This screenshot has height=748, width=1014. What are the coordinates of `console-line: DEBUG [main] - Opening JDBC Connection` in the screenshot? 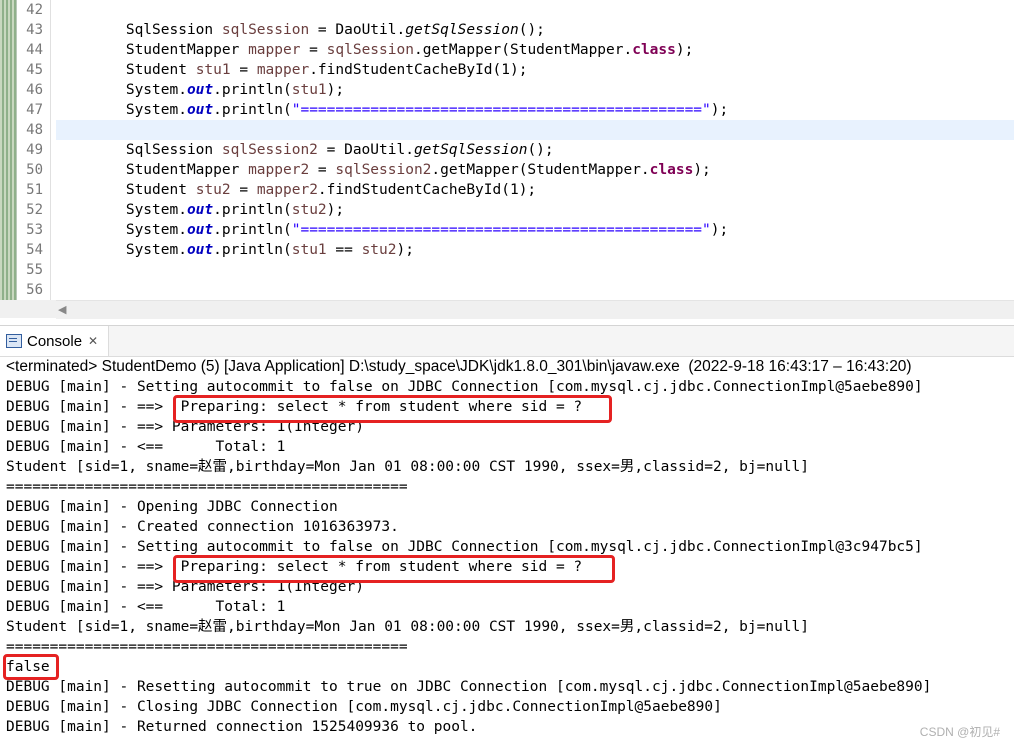 It's located at (172, 507).